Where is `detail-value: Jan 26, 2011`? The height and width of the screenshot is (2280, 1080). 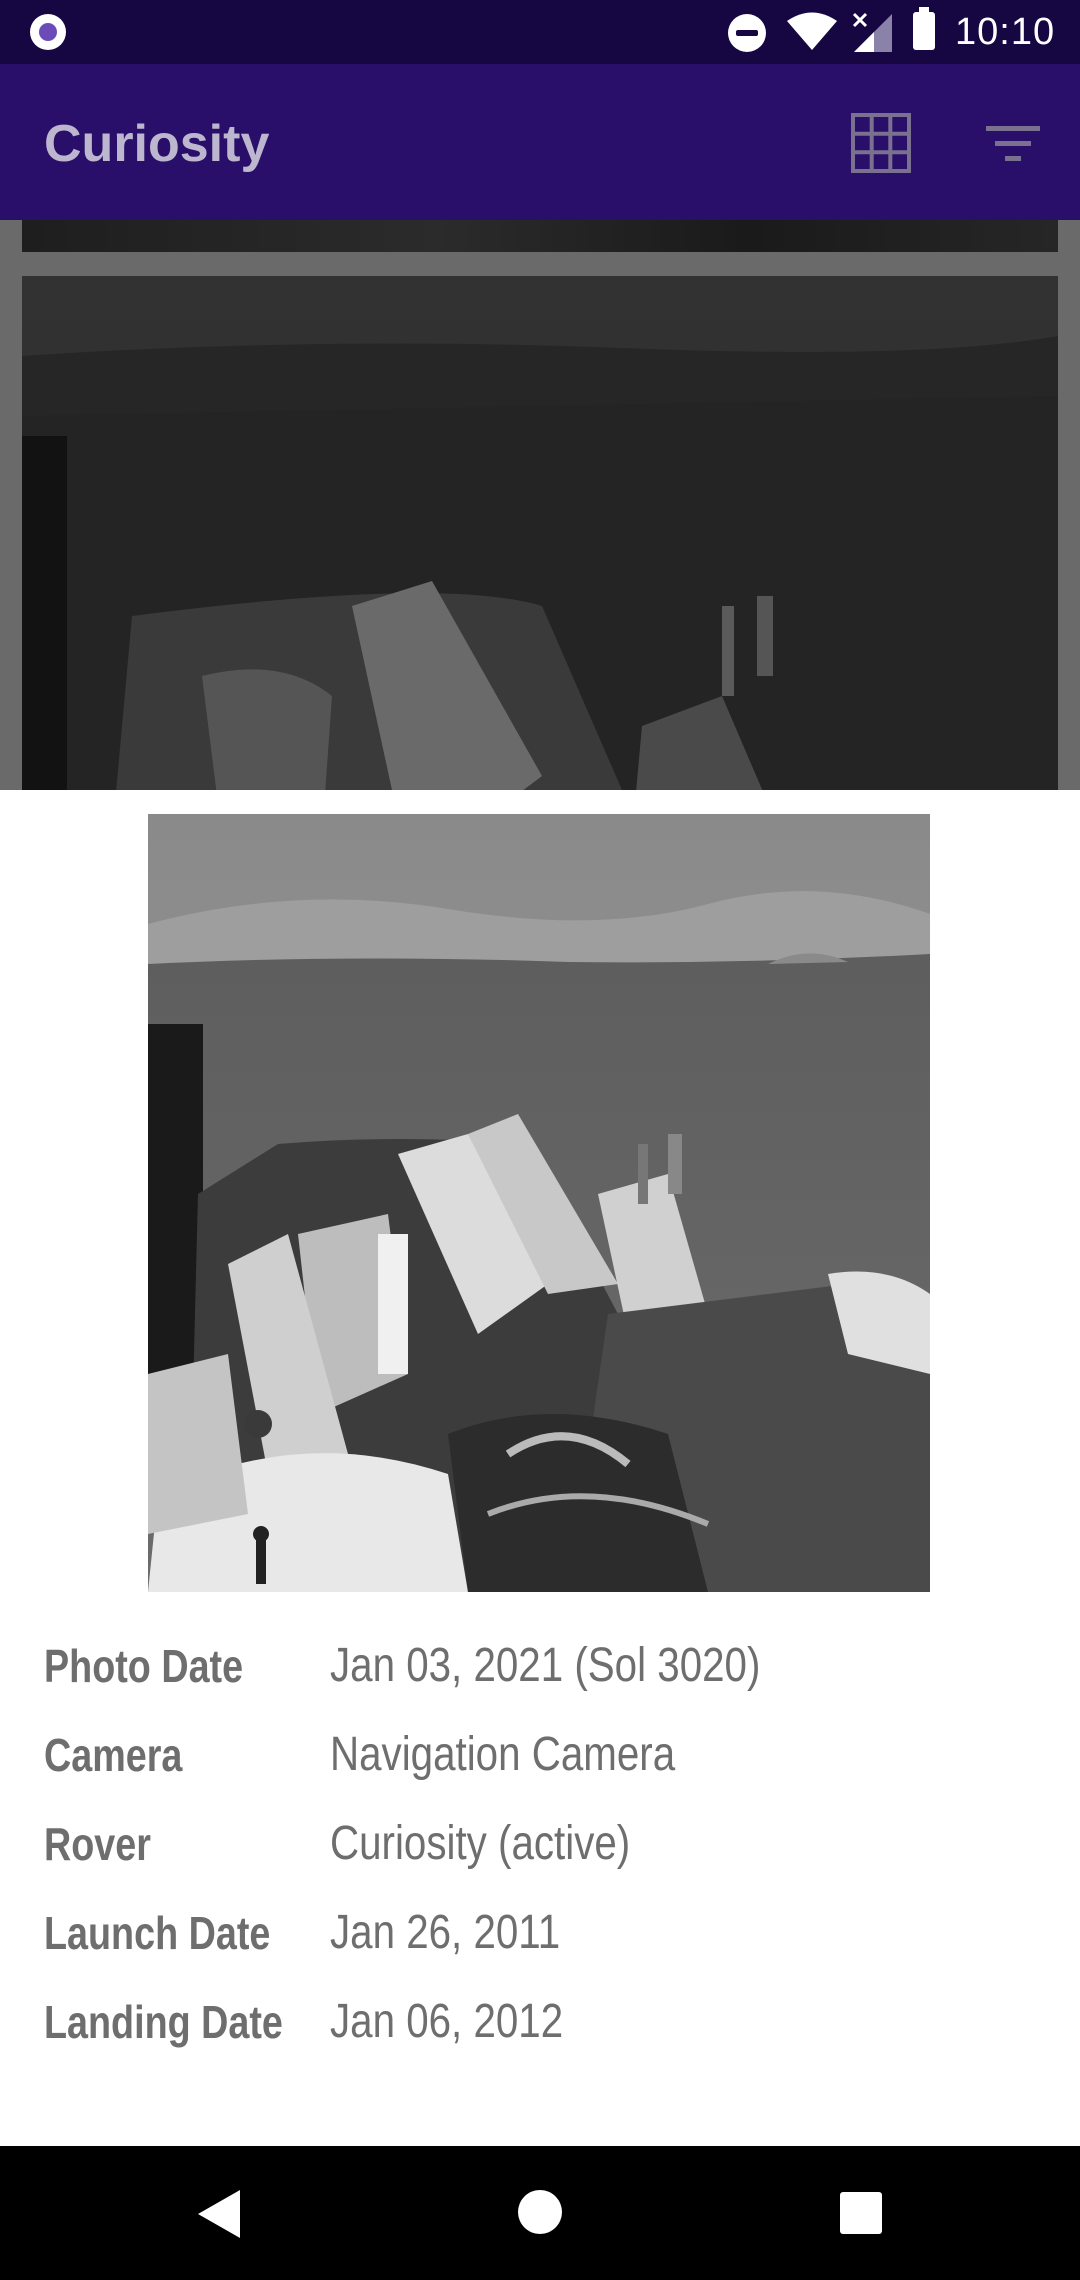
detail-value: Jan 26, 2011 is located at coordinates (445, 1932).